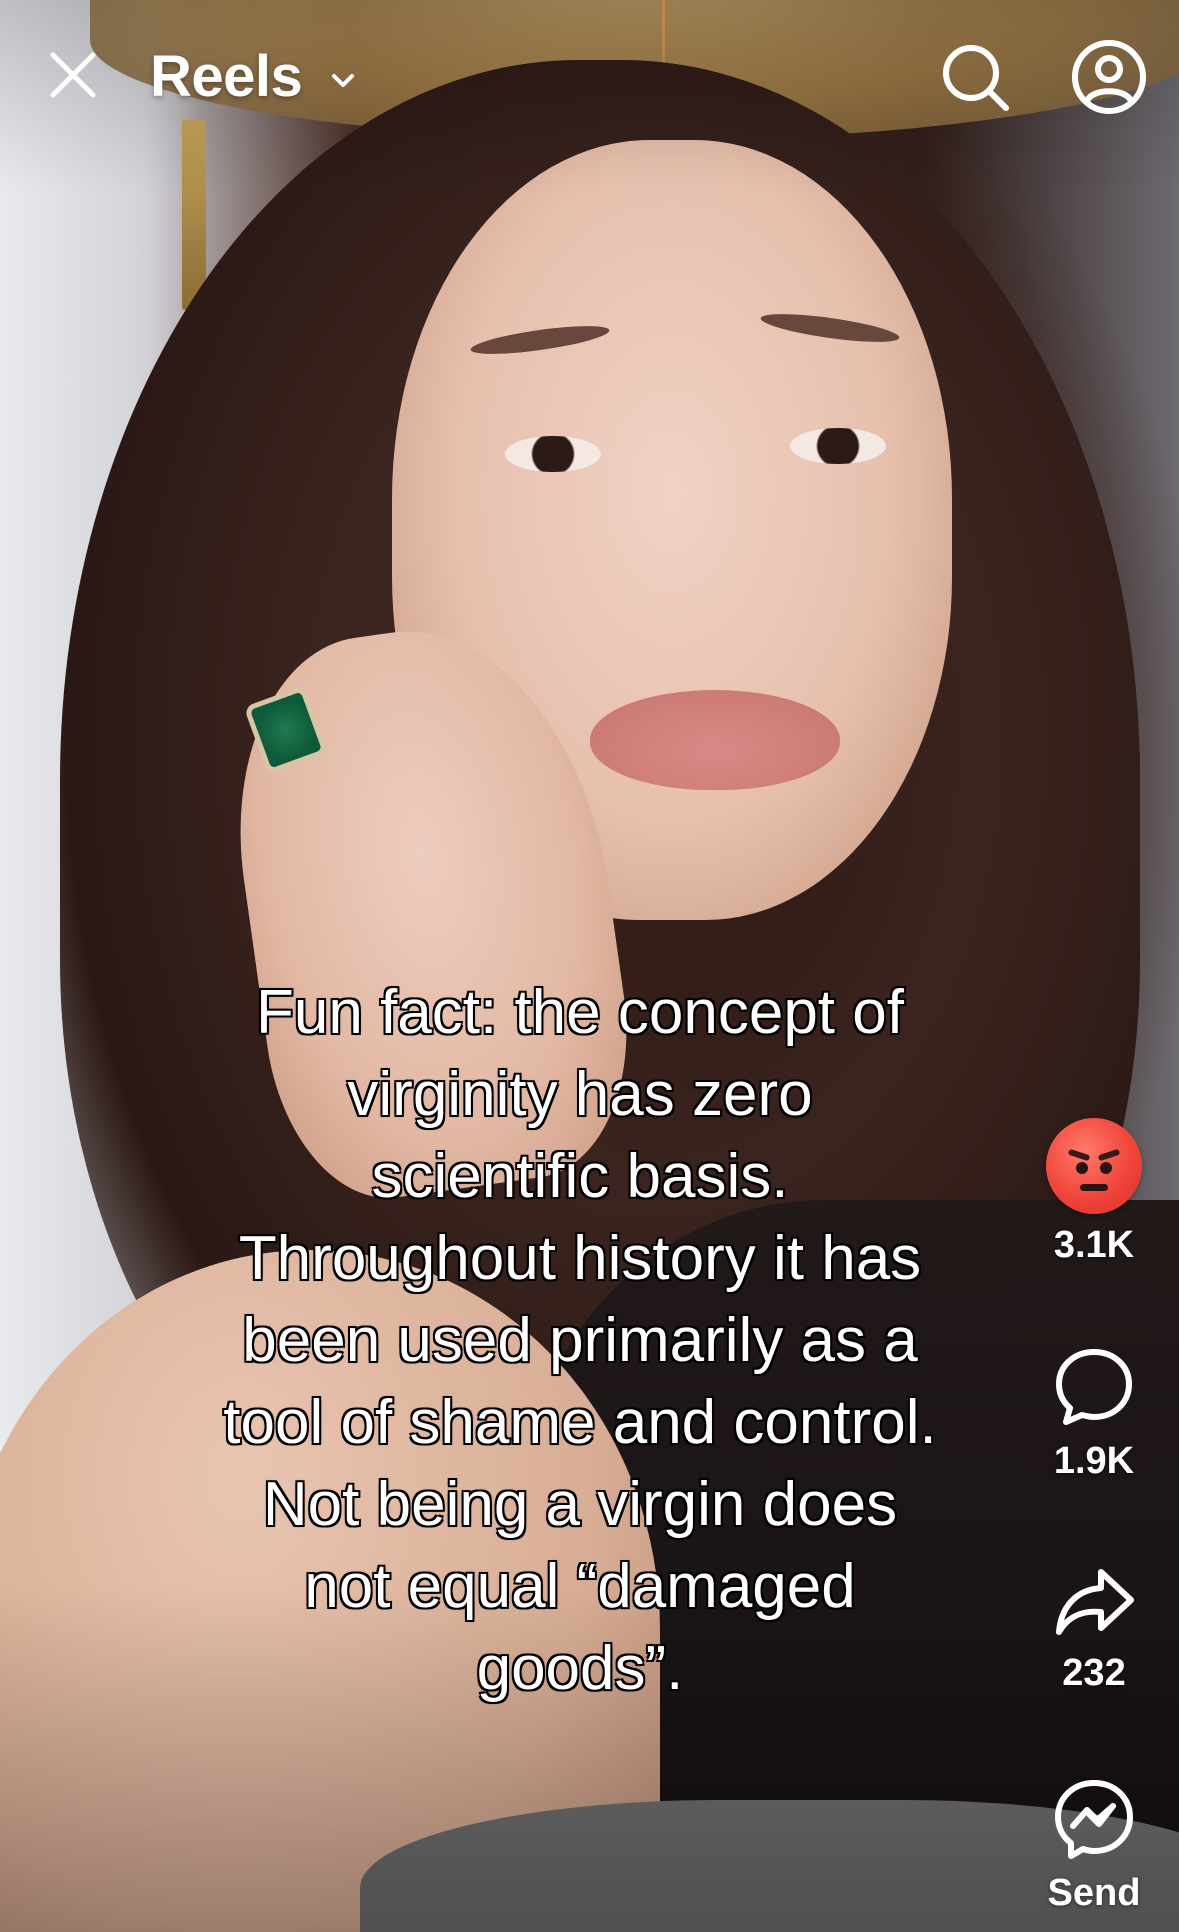  I want to click on profile-button, so click(1109, 77).